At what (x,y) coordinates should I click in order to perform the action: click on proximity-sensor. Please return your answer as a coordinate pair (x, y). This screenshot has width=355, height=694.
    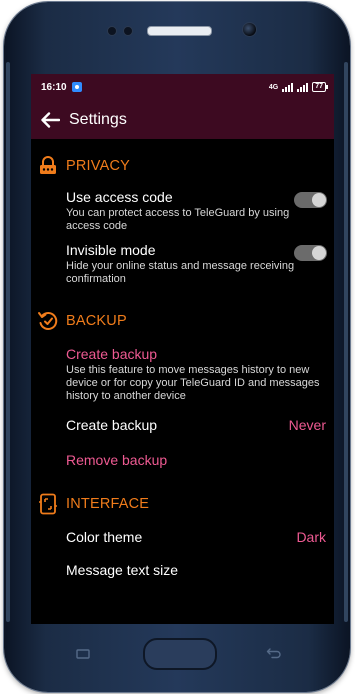
    Looking at the image, I should click on (112, 31).